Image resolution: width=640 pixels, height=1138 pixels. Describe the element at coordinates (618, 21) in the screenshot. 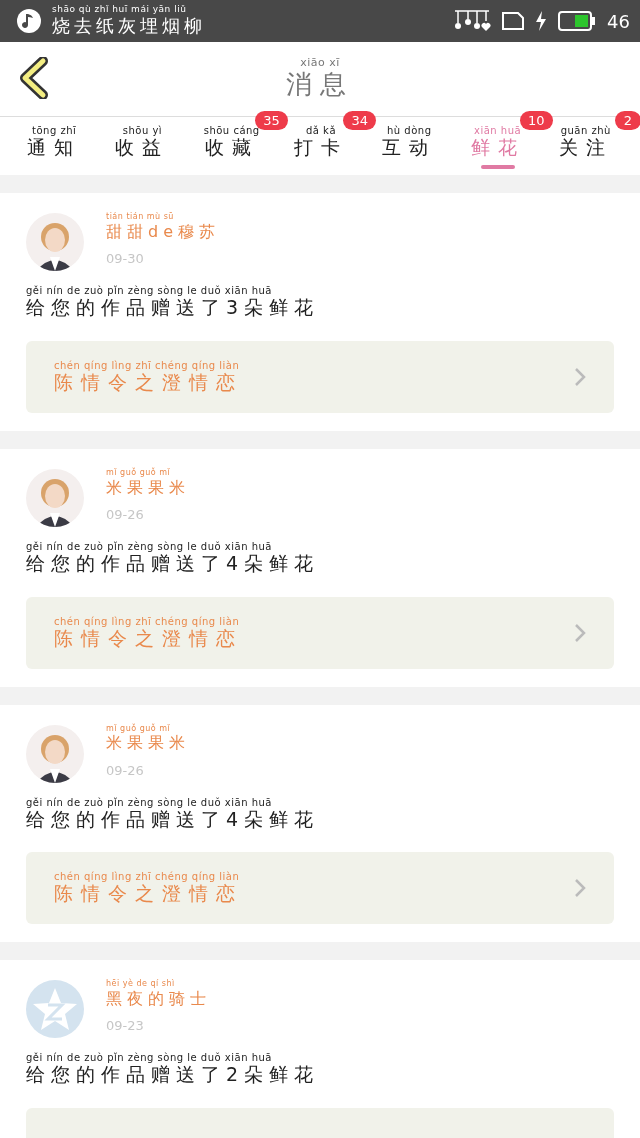

I see `signal-text: 46` at that location.